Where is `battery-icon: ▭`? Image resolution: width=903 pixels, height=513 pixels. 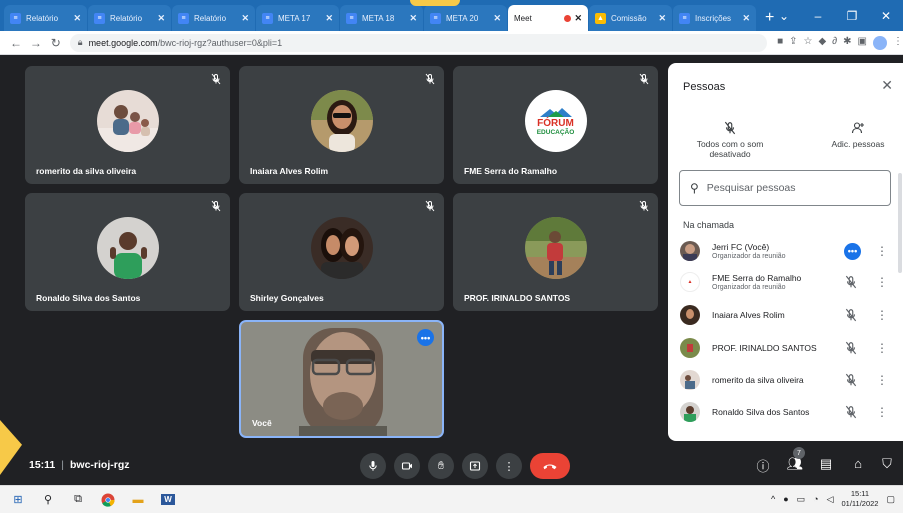 battery-icon: ▭ is located at coordinates (801, 499).